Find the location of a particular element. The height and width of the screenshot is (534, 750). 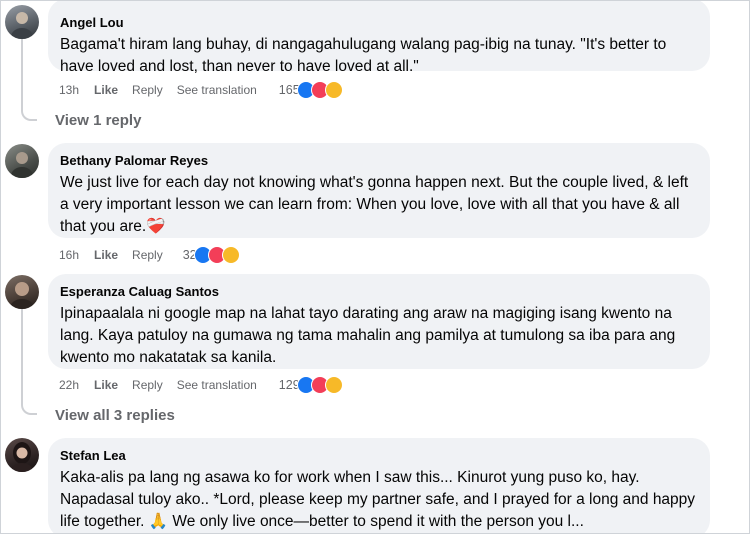

reaction-summary: 165 is located at coordinates (311, 90).